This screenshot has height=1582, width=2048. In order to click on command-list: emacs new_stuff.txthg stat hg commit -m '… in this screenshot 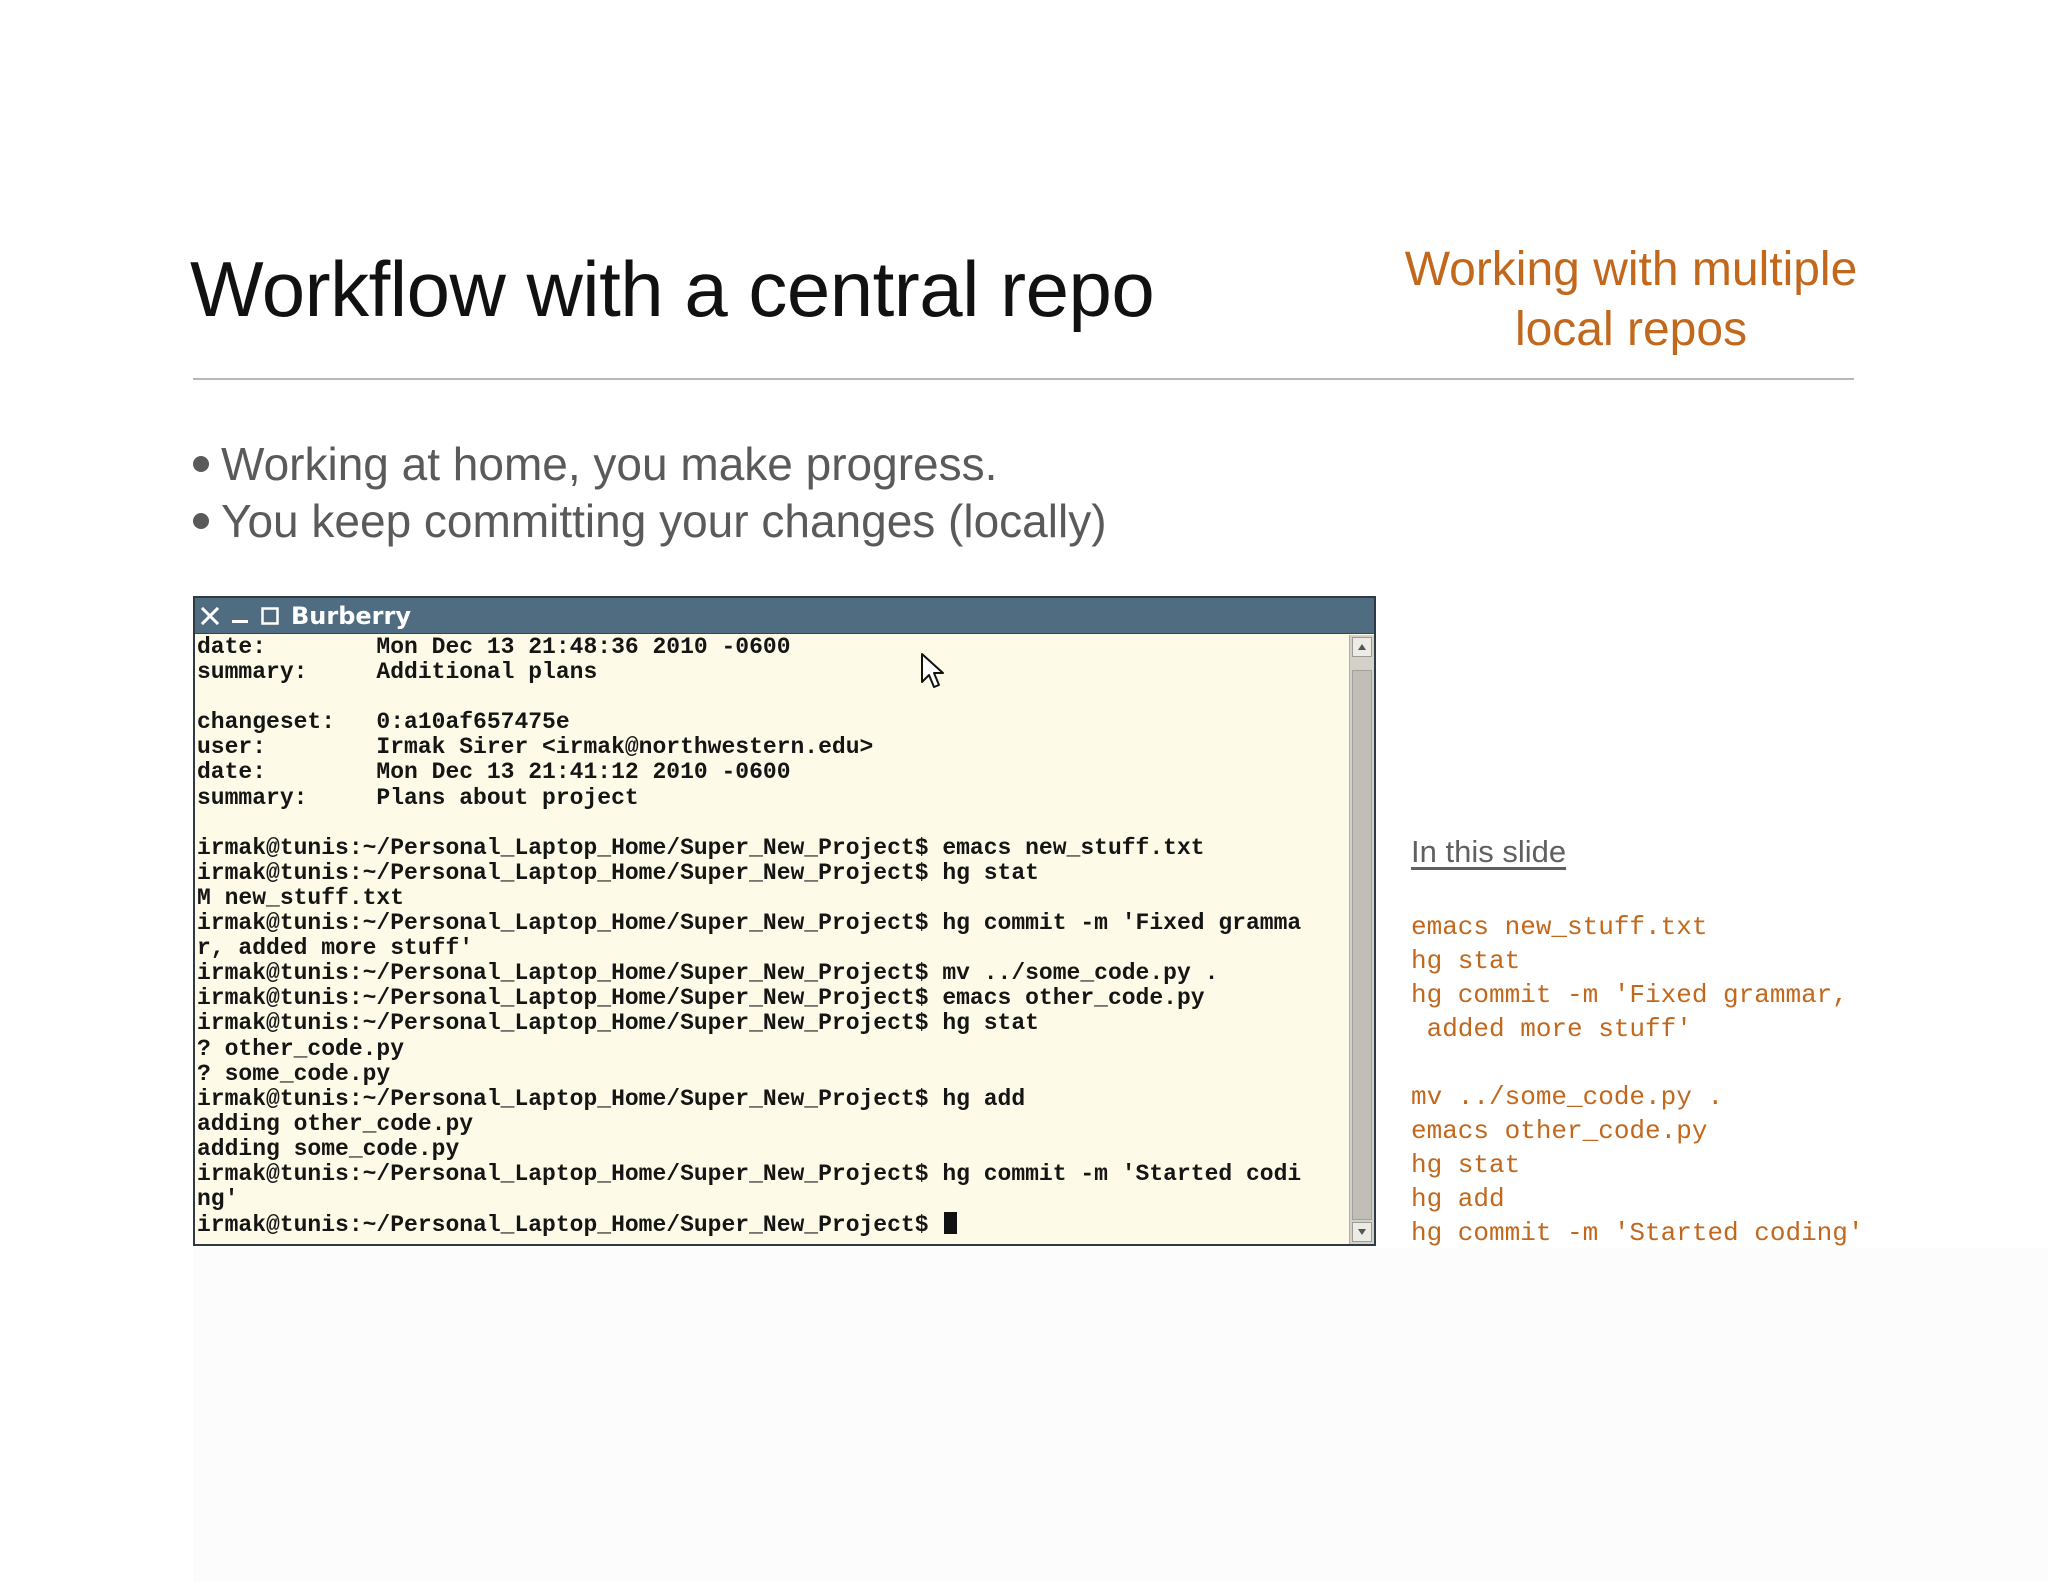, I will do `click(1637, 1080)`.